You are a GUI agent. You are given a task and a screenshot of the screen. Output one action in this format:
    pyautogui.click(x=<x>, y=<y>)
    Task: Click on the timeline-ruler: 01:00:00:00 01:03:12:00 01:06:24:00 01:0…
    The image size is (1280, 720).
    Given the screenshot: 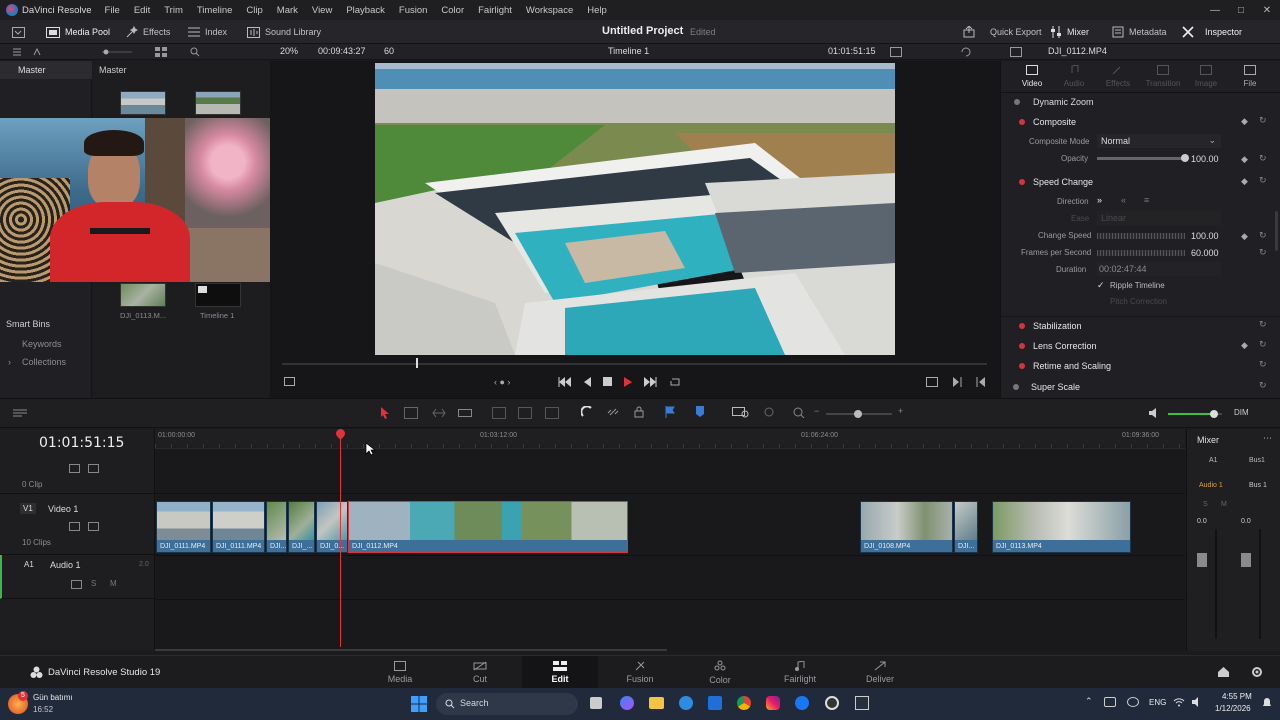 What is the action you would take?
    pyautogui.click(x=670, y=439)
    